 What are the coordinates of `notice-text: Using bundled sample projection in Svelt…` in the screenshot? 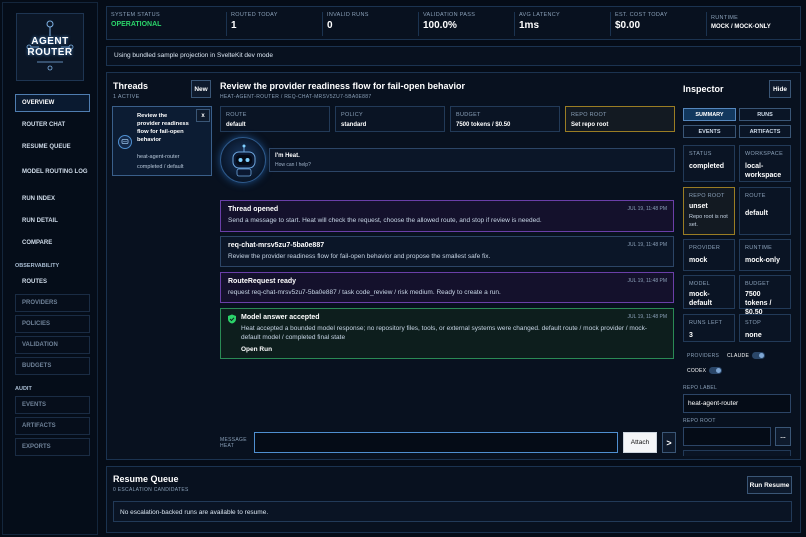 It's located at (193, 55).